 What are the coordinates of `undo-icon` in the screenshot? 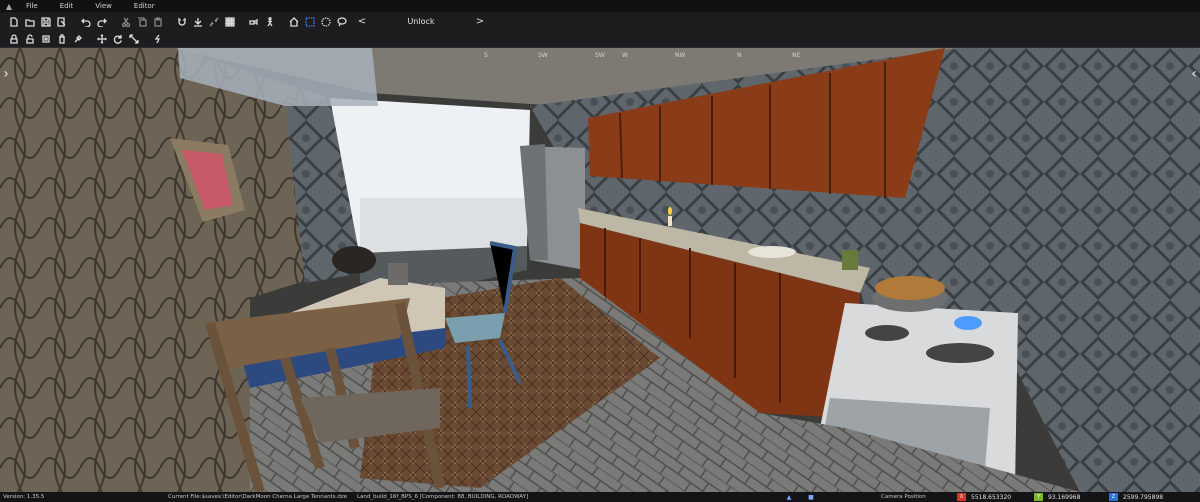 It's located at (86, 21).